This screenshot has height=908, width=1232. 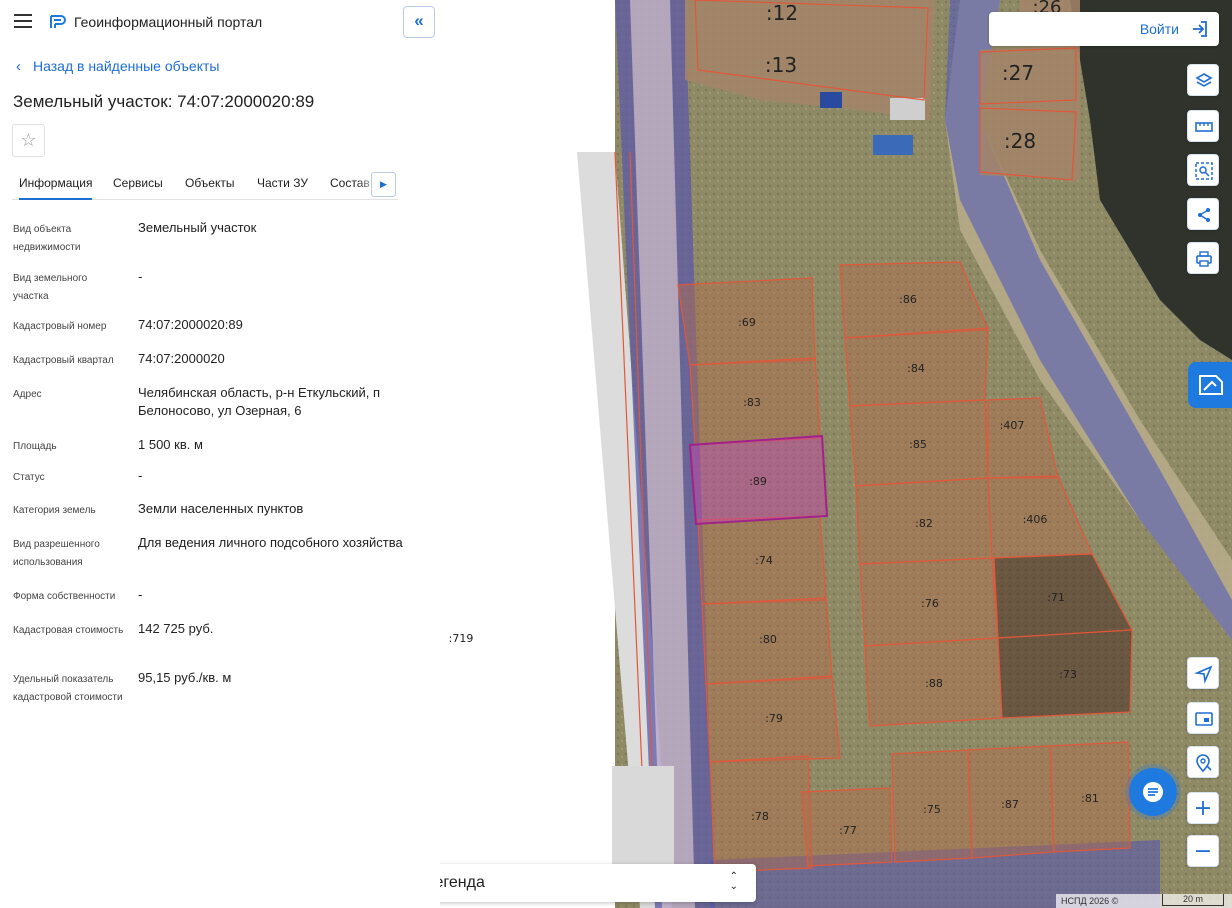 I want to click on property-label: Статус, so click(x=29, y=477).